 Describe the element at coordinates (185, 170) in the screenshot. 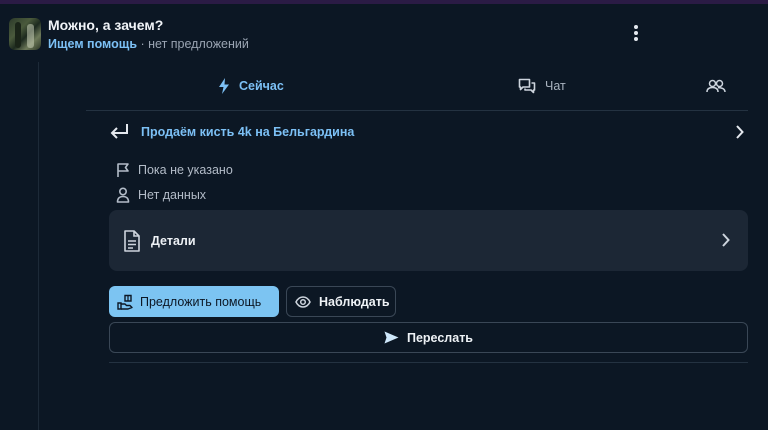

I see `location-value: Пока не указано` at that location.